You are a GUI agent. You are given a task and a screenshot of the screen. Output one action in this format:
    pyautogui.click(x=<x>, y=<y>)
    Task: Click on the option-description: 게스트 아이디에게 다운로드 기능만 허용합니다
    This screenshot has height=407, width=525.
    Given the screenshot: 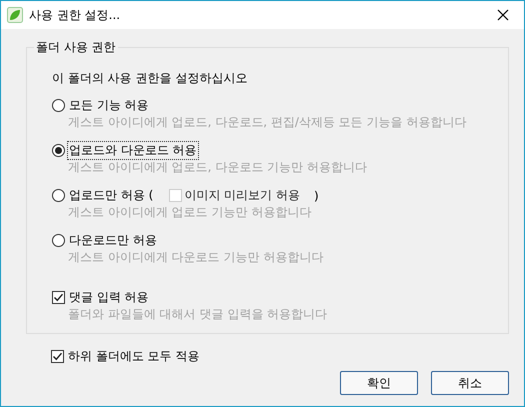 What is the action you would take?
    pyautogui.click(x=196, y=257)
    